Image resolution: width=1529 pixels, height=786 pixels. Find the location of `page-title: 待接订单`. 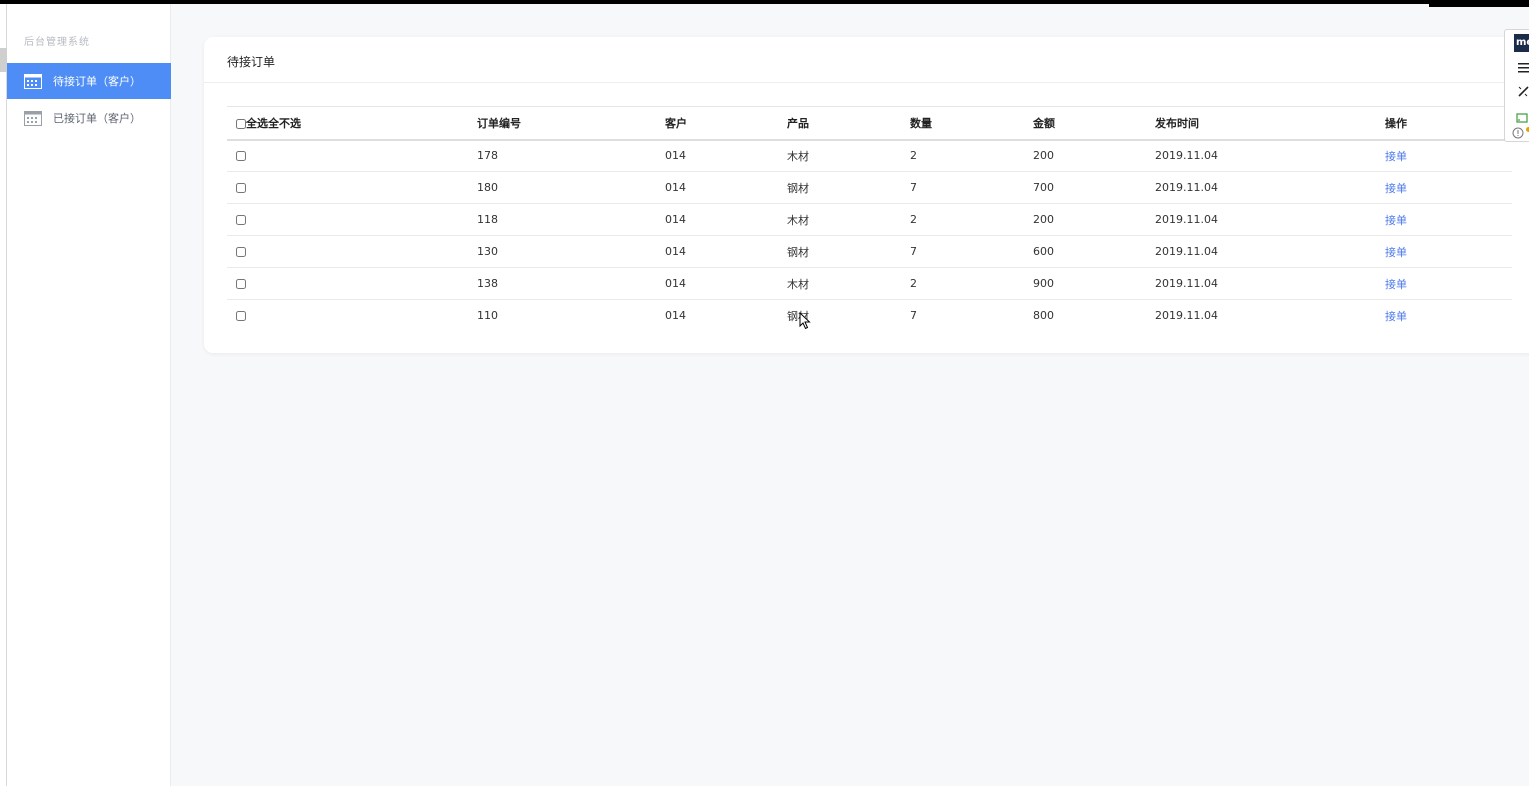

page-title: 待接订单 is located at coordinates (251, 62).